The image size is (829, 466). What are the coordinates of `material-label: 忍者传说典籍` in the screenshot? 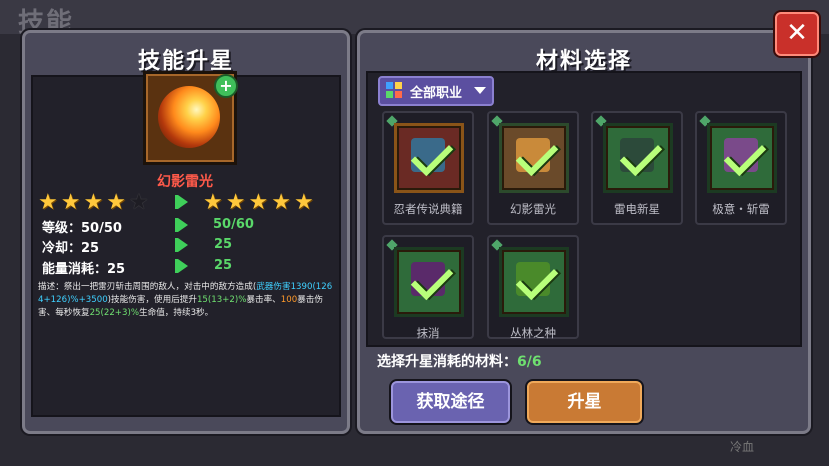 It's located at (428, 209).